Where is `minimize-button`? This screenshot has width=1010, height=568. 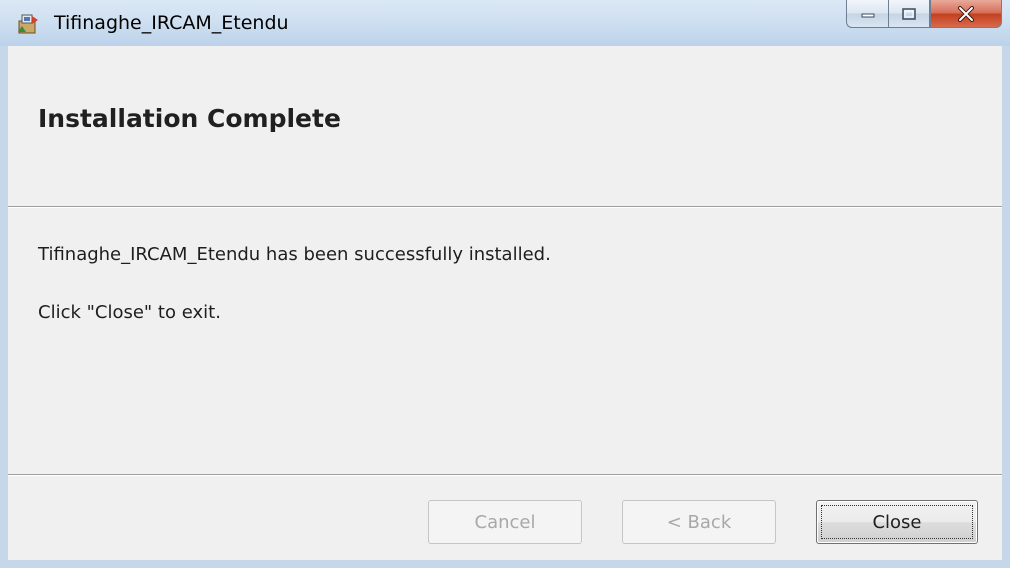 minimize-button is located at coordinates (867, 14).